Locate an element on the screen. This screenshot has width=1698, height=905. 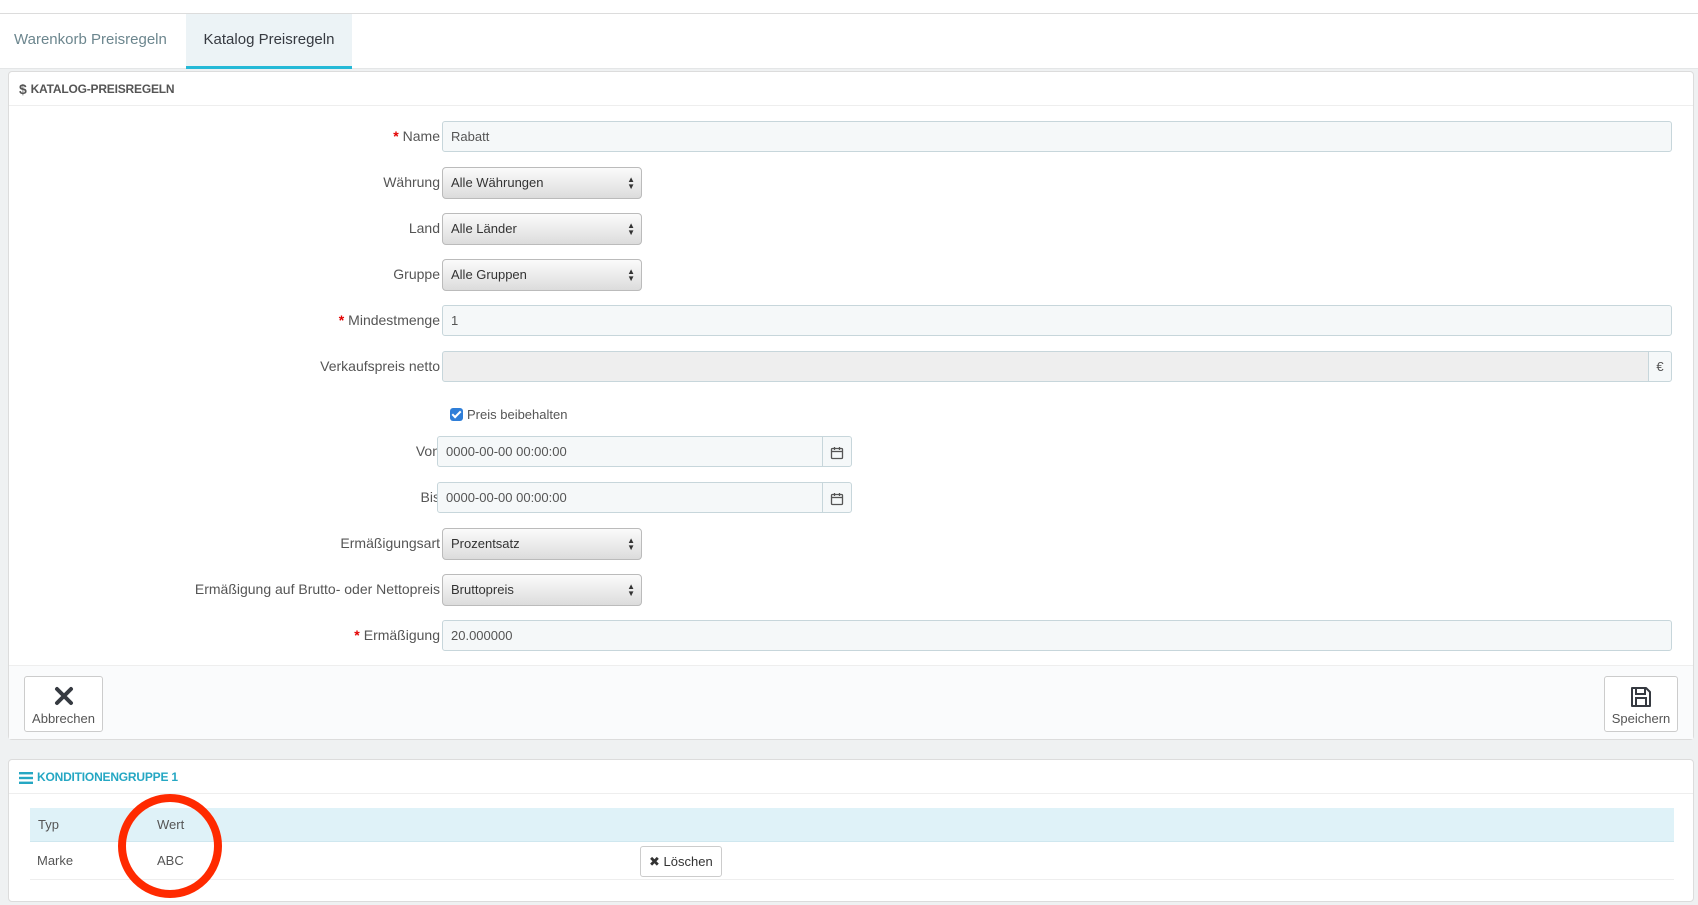
reduction-type-label: Ermäßigungsart is located at coordinates (390, 543).